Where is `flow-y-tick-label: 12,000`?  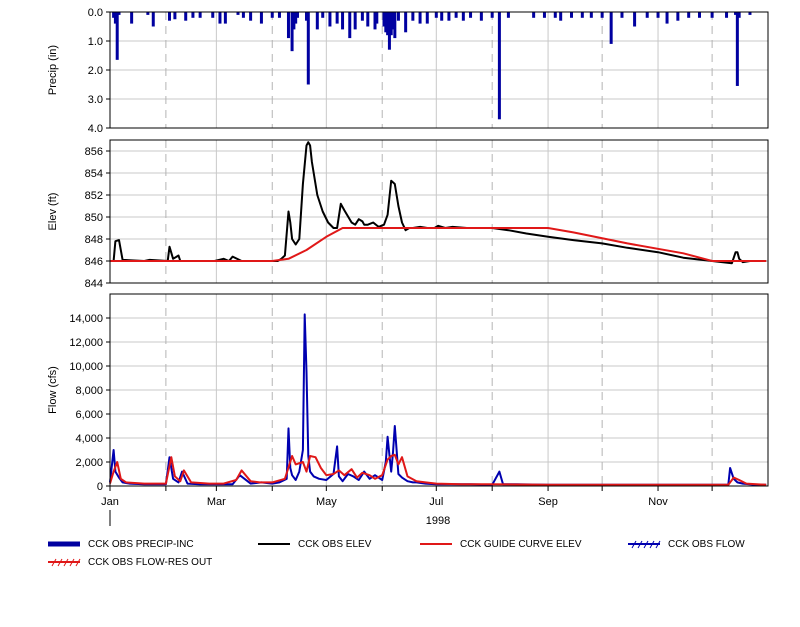
flow-y-tick-label: 12,000 is located at coordinates (86, 343).